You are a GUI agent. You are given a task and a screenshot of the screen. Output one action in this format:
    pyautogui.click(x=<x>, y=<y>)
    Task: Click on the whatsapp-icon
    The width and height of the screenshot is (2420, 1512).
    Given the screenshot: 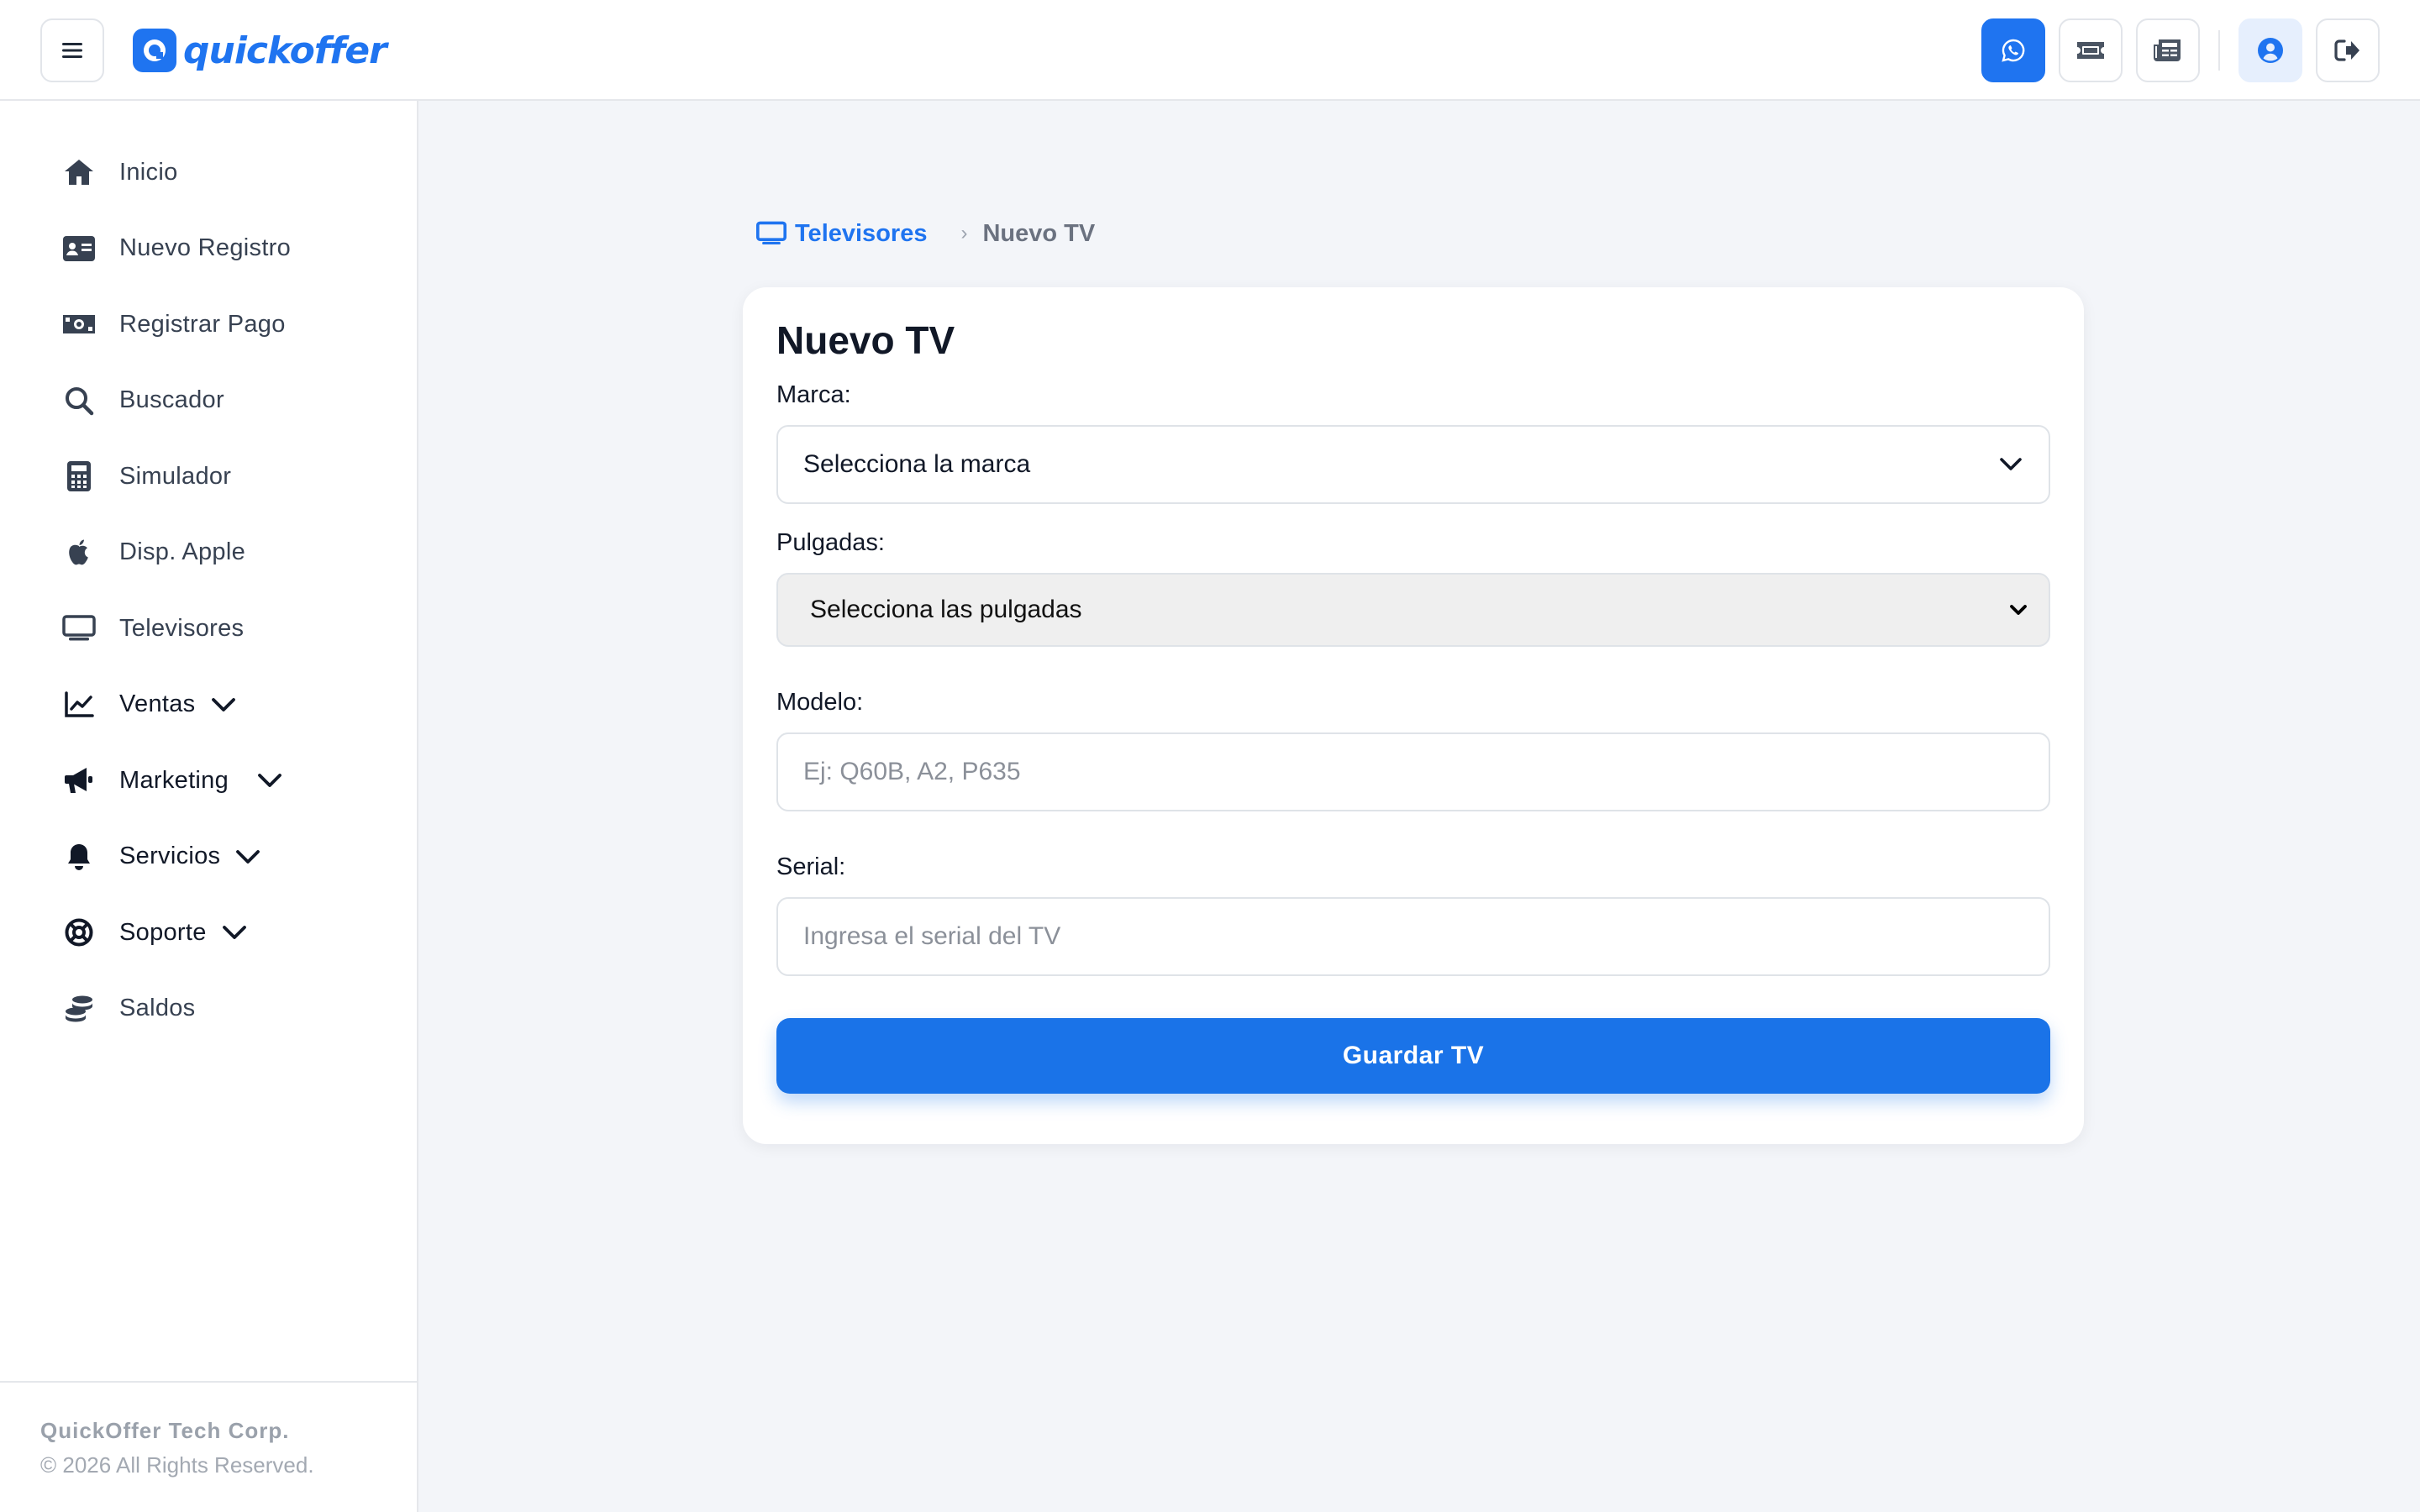 What is the action you would take?
    pyautogui.click(x=2013, y=50)
    